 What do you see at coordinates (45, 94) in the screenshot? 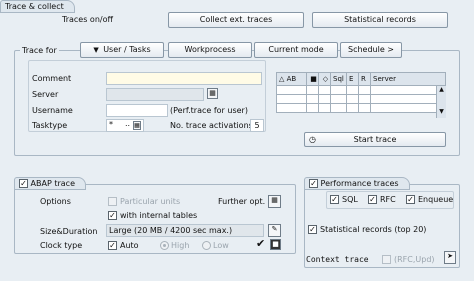
I see `server-label: Server` at bounding box center [45, 94].